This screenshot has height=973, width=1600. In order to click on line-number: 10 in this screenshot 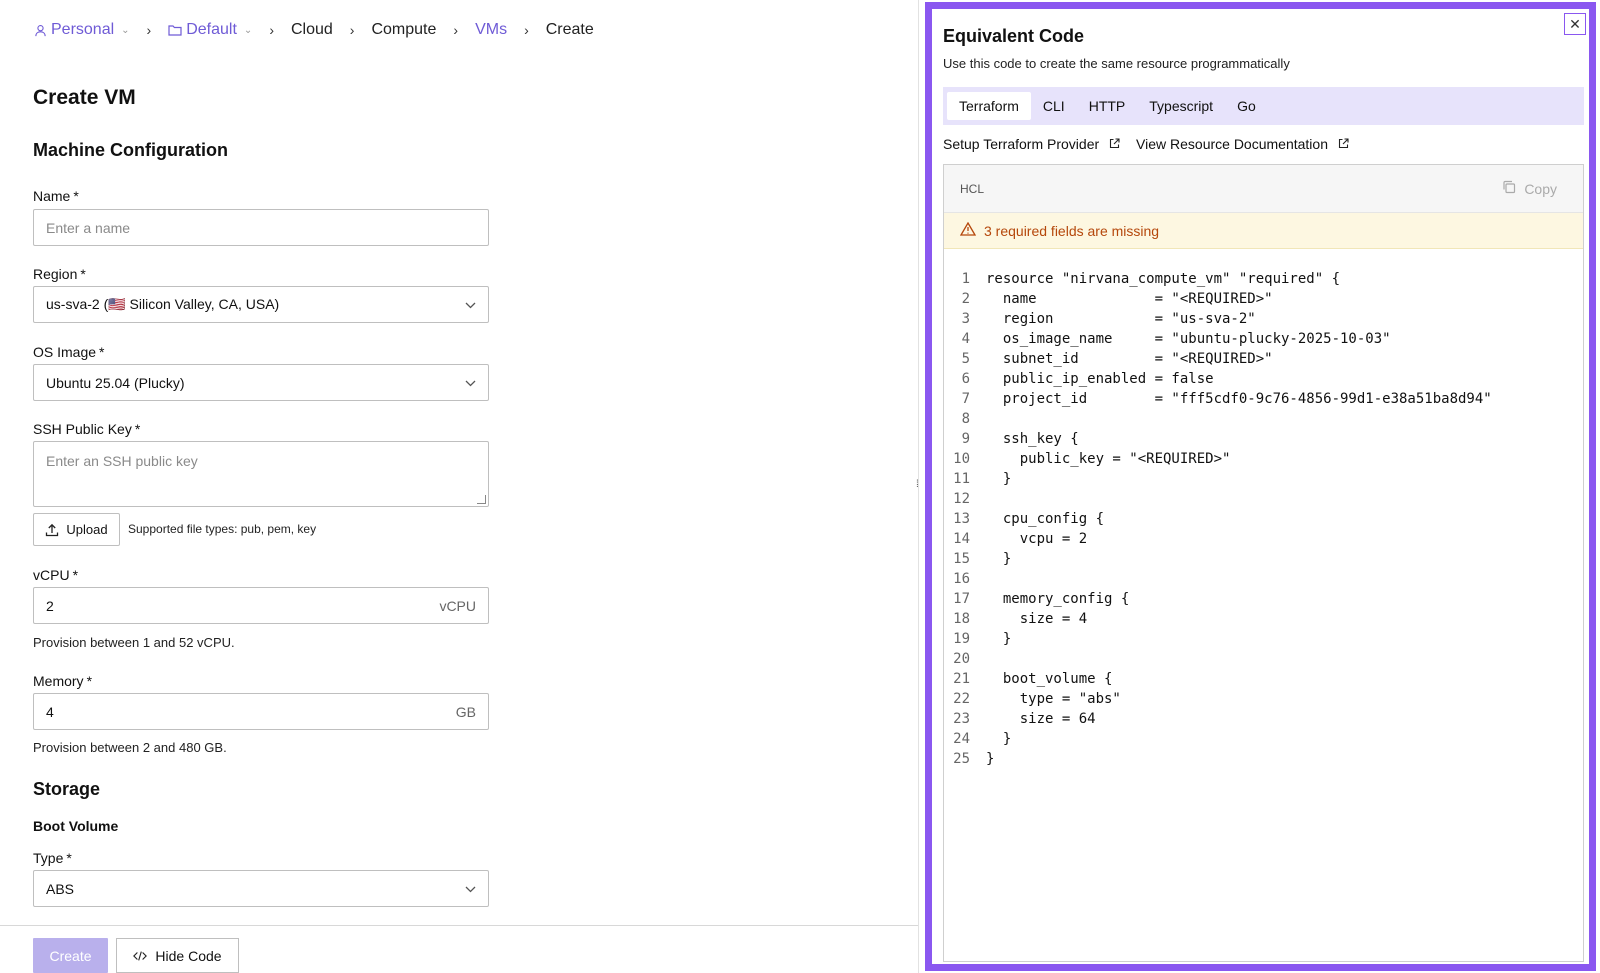, I will do `click(961, 459)`.